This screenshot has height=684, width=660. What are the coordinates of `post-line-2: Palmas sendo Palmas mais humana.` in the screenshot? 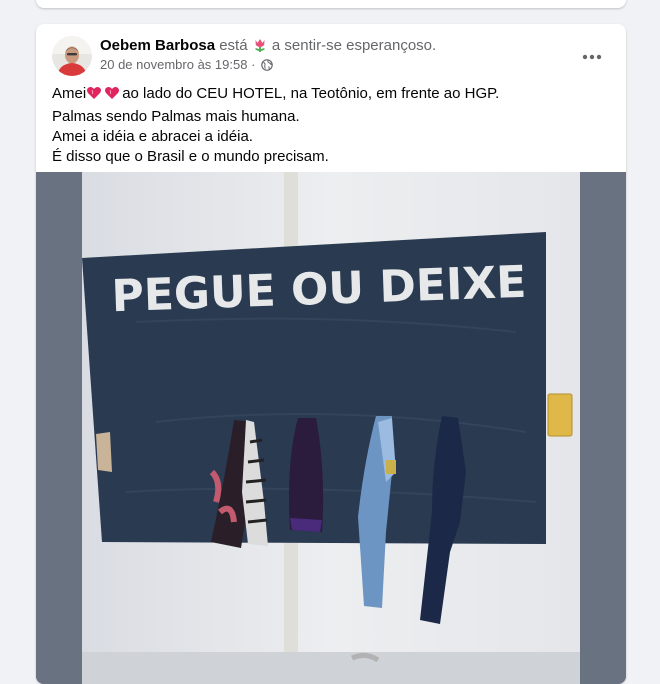 It's located at (176, 116).